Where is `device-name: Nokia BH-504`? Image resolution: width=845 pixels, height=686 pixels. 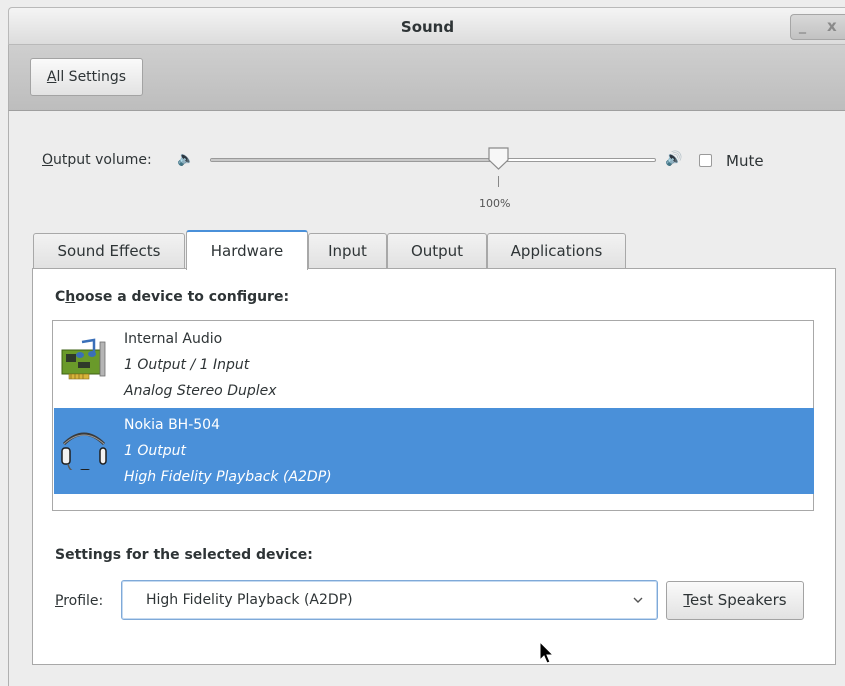
device-name: Nokia BH-504 is located at coordinates (172, 425).